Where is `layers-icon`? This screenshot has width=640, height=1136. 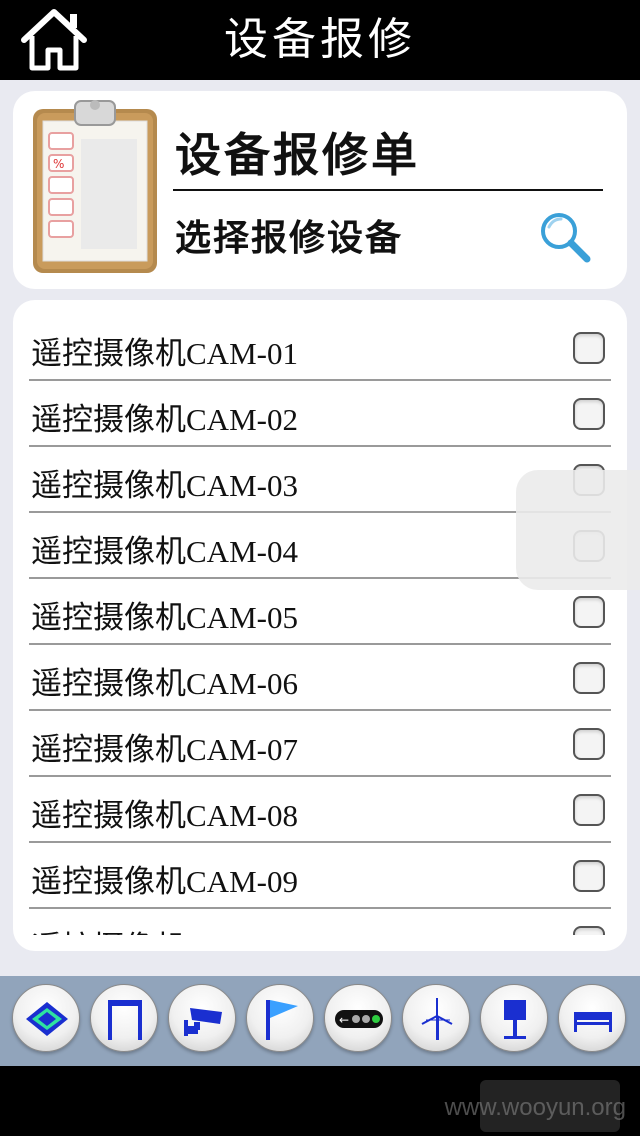 layers-icon is located at coordinates (47, 1019).